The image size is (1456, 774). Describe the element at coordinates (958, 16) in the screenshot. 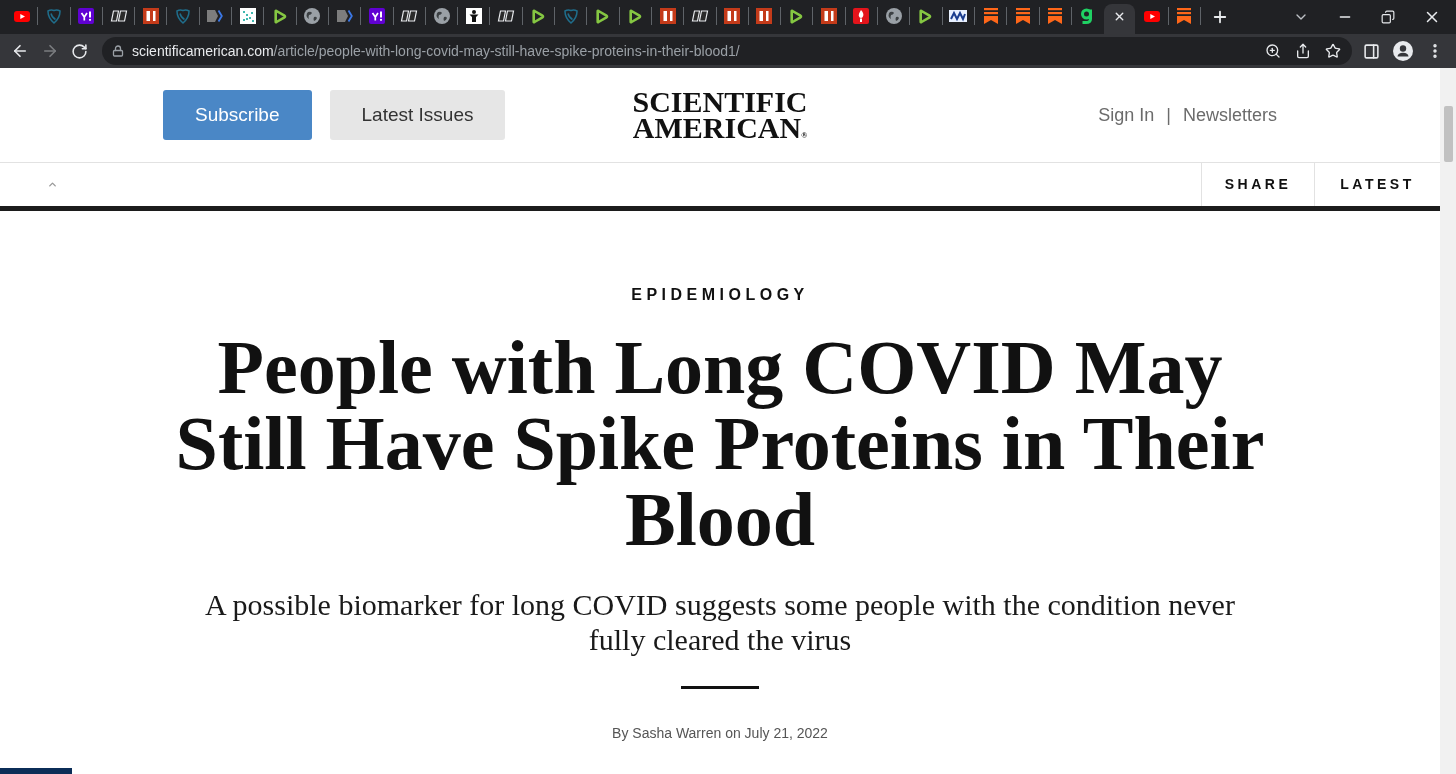

I see `zigzag-tile-icon` at that location.